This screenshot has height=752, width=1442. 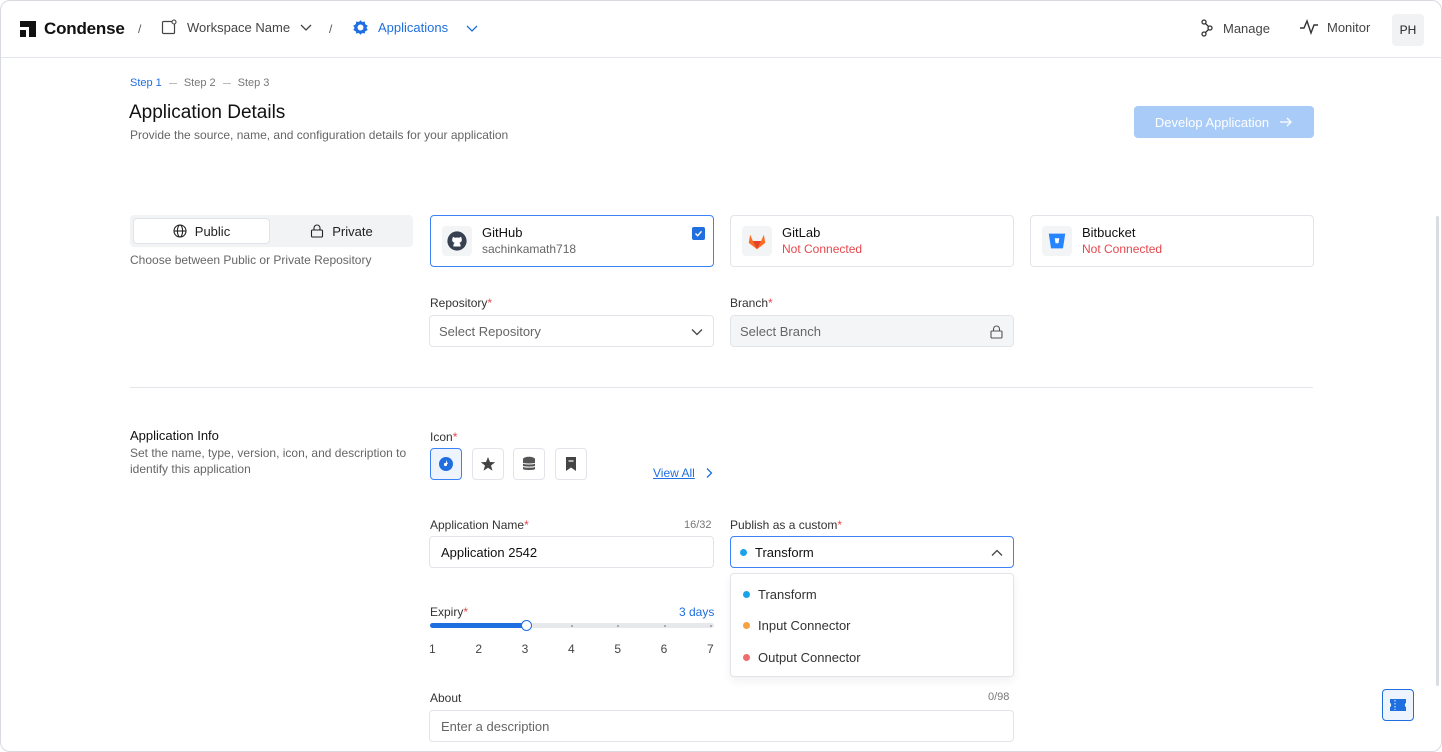 I want to click on provider-account: sachinkamath718, so click(x=529, y=249).